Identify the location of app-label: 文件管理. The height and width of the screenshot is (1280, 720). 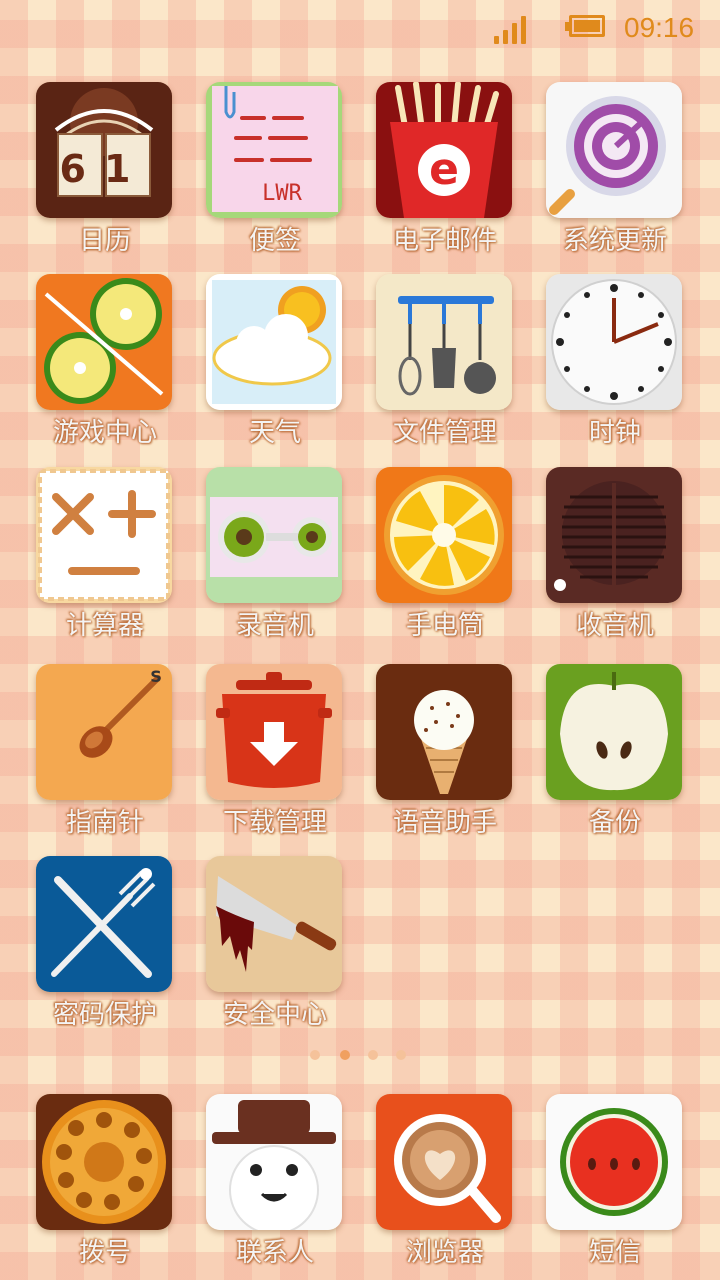
(444, 433).